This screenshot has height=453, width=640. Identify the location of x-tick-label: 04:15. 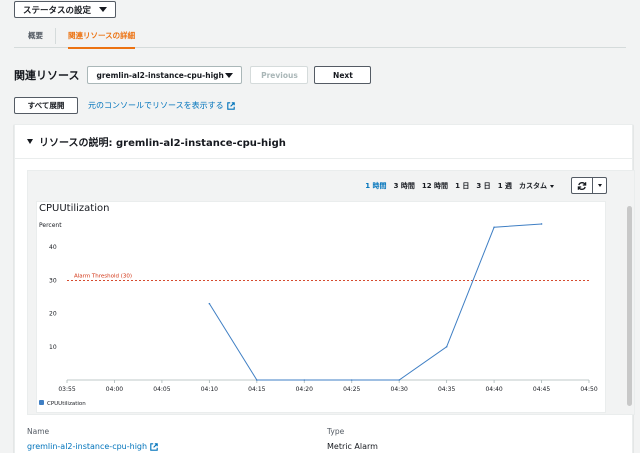
(256, 389).